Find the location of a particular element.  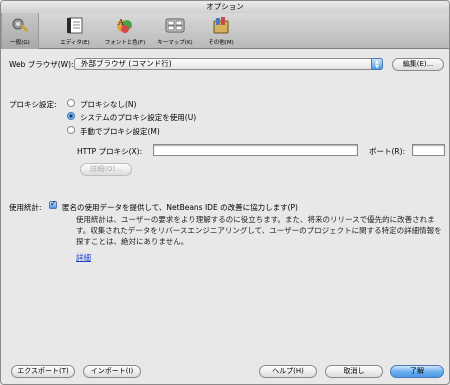

fonts-colors-icon: A is located at coordinates (124, 25).